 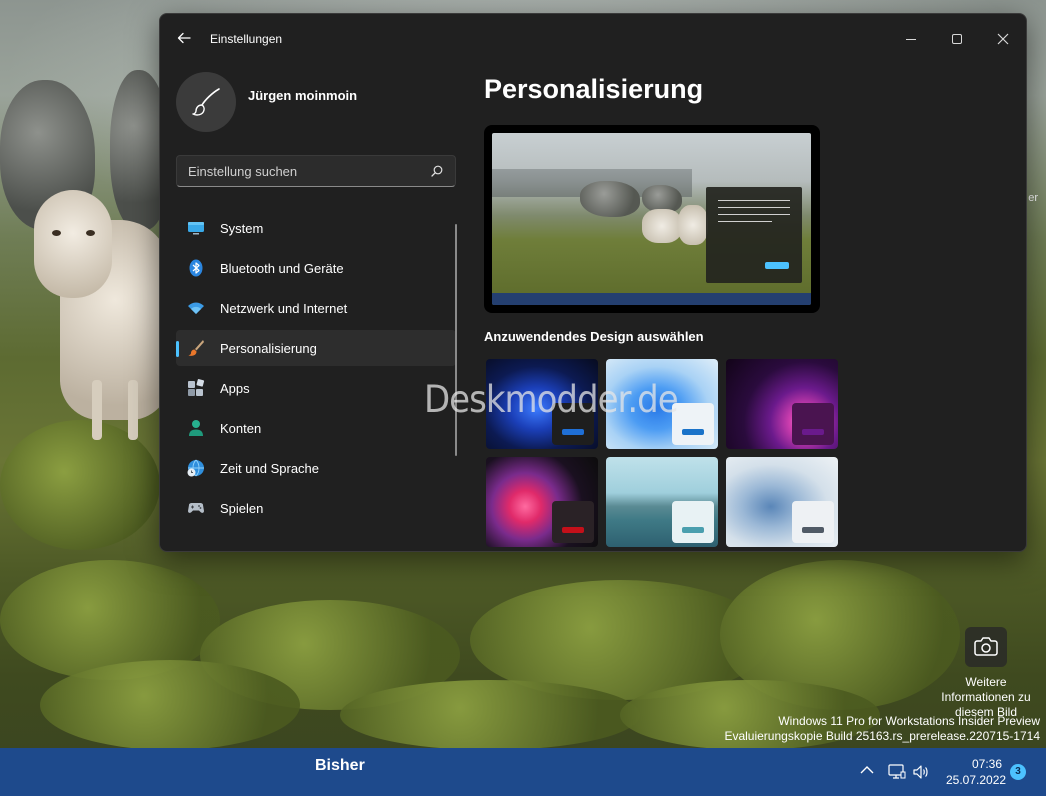 What do you see at coordinates (242, 508) in the screenshot?
I see `sidebar-item-label: Spielen` at bounding box center [242, 508].